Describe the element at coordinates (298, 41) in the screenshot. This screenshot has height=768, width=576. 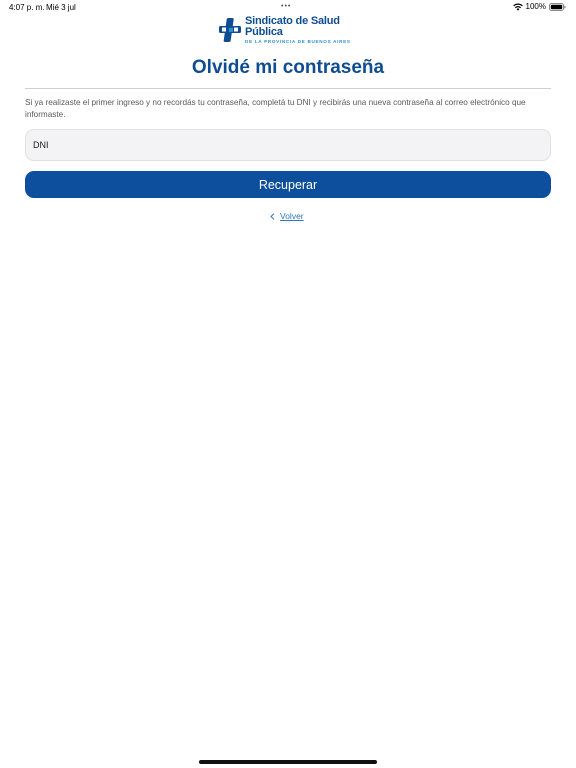
I see `logo-subtitle: DE LA PROVINCIA DE BUENOS AIRES` at that location.